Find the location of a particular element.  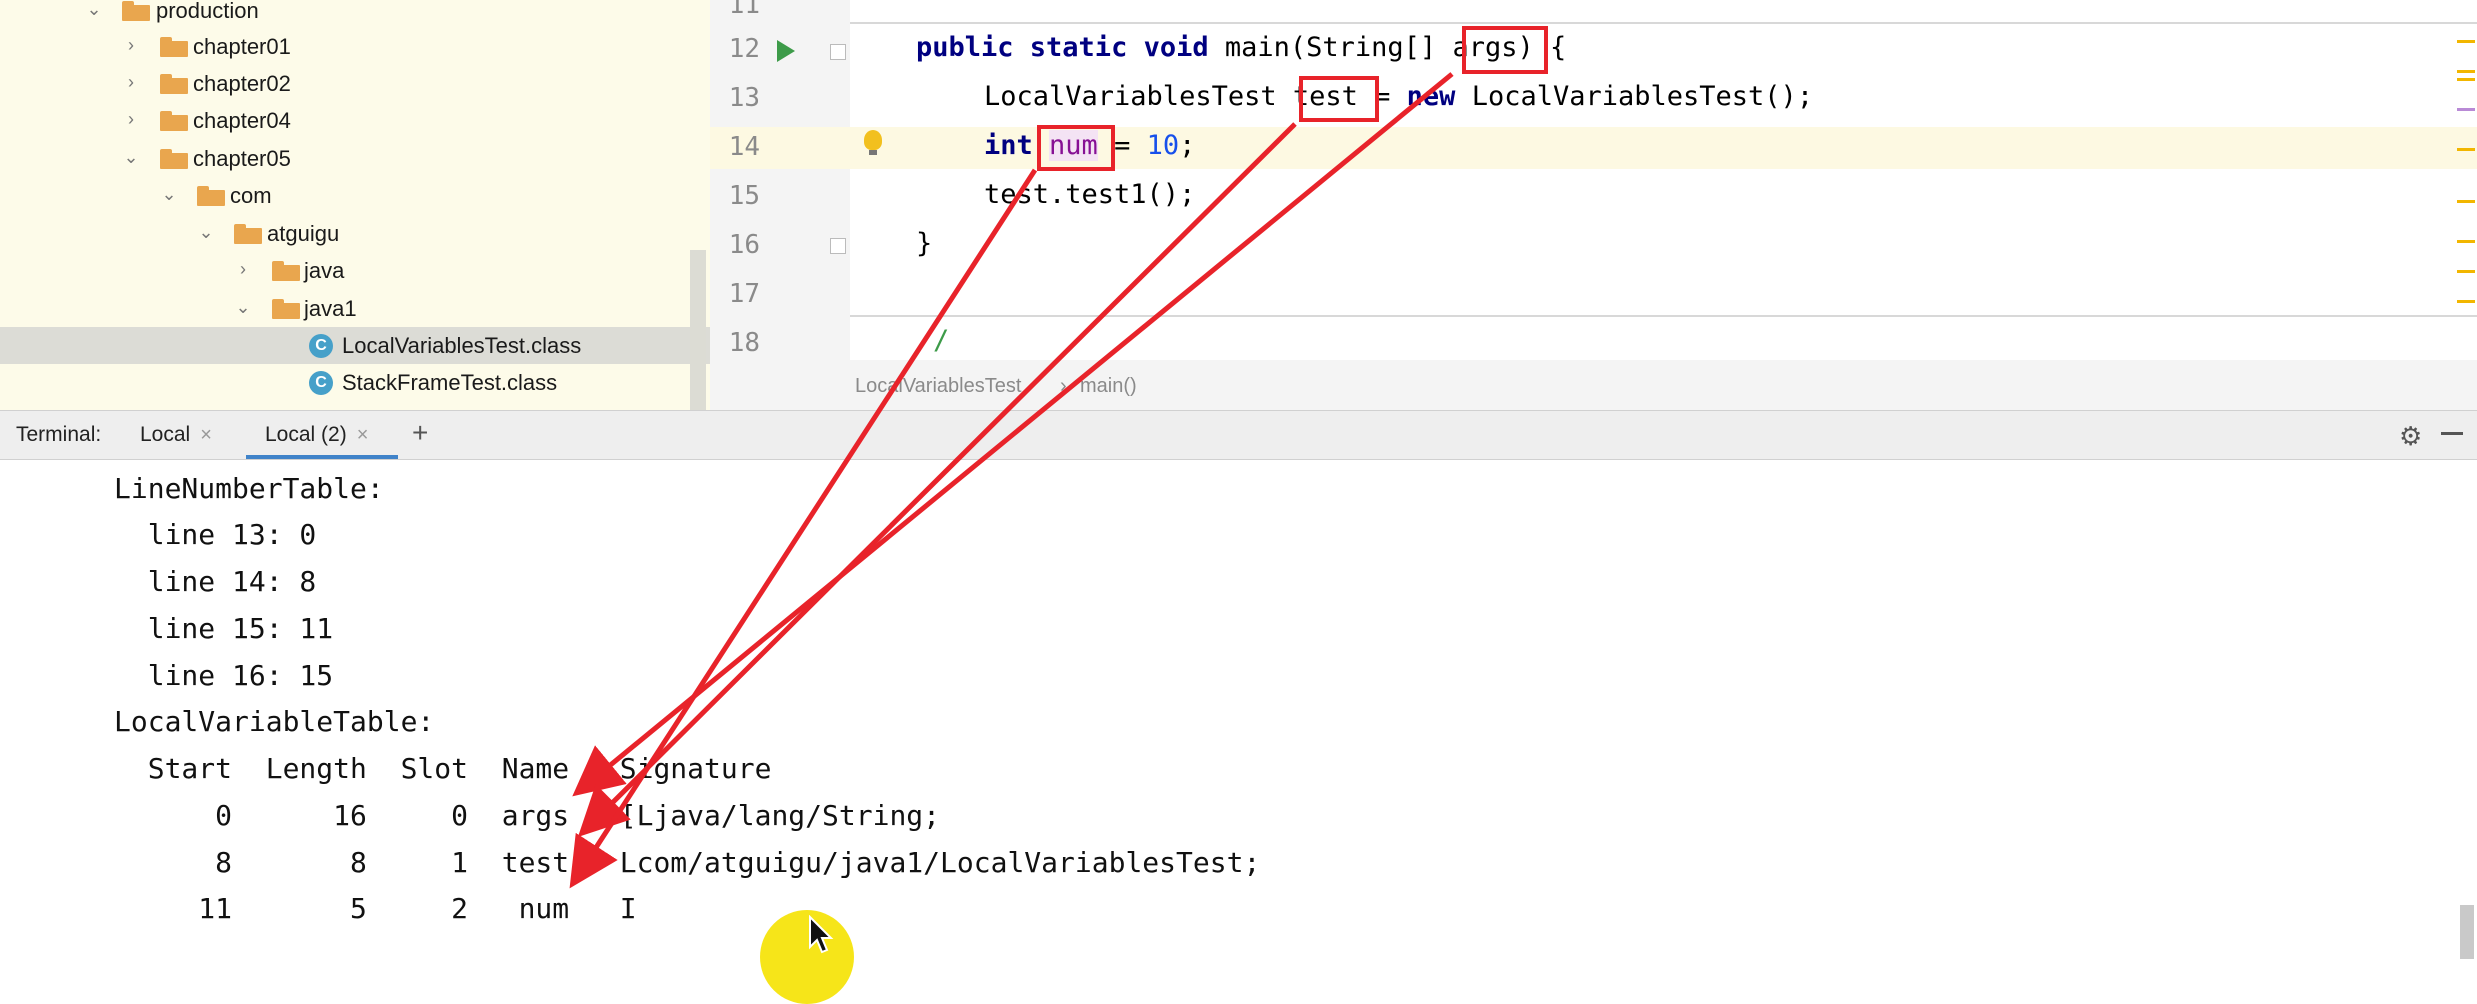

tab-label: Local is located at coordinates (165, 434).